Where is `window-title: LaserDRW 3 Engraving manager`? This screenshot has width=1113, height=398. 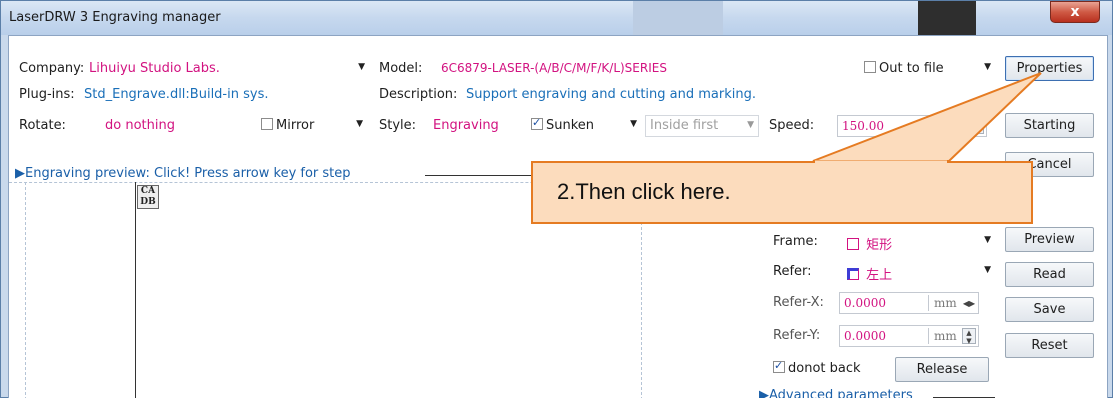 window-title: LaserDRW 3 Engraving manager is located at coordinates (115, 17).